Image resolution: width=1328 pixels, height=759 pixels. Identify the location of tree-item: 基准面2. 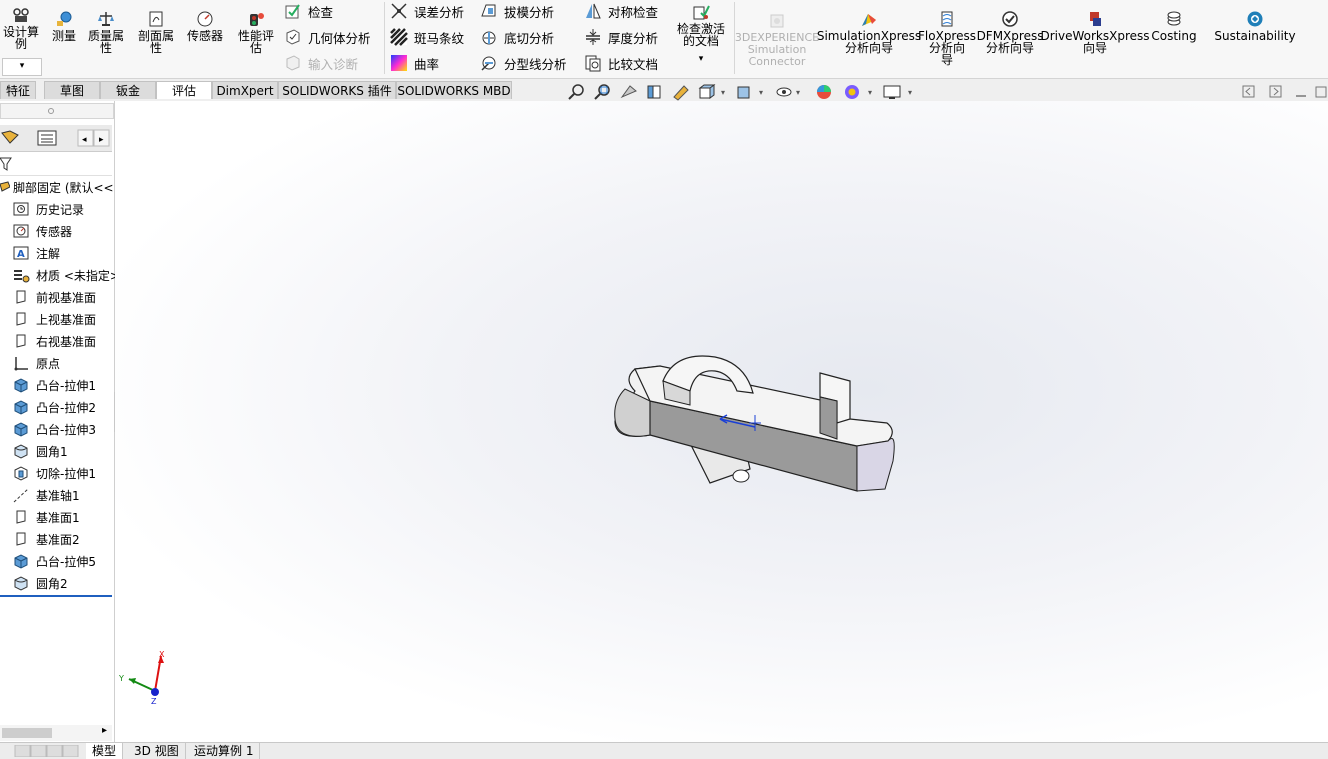
(46, 539).